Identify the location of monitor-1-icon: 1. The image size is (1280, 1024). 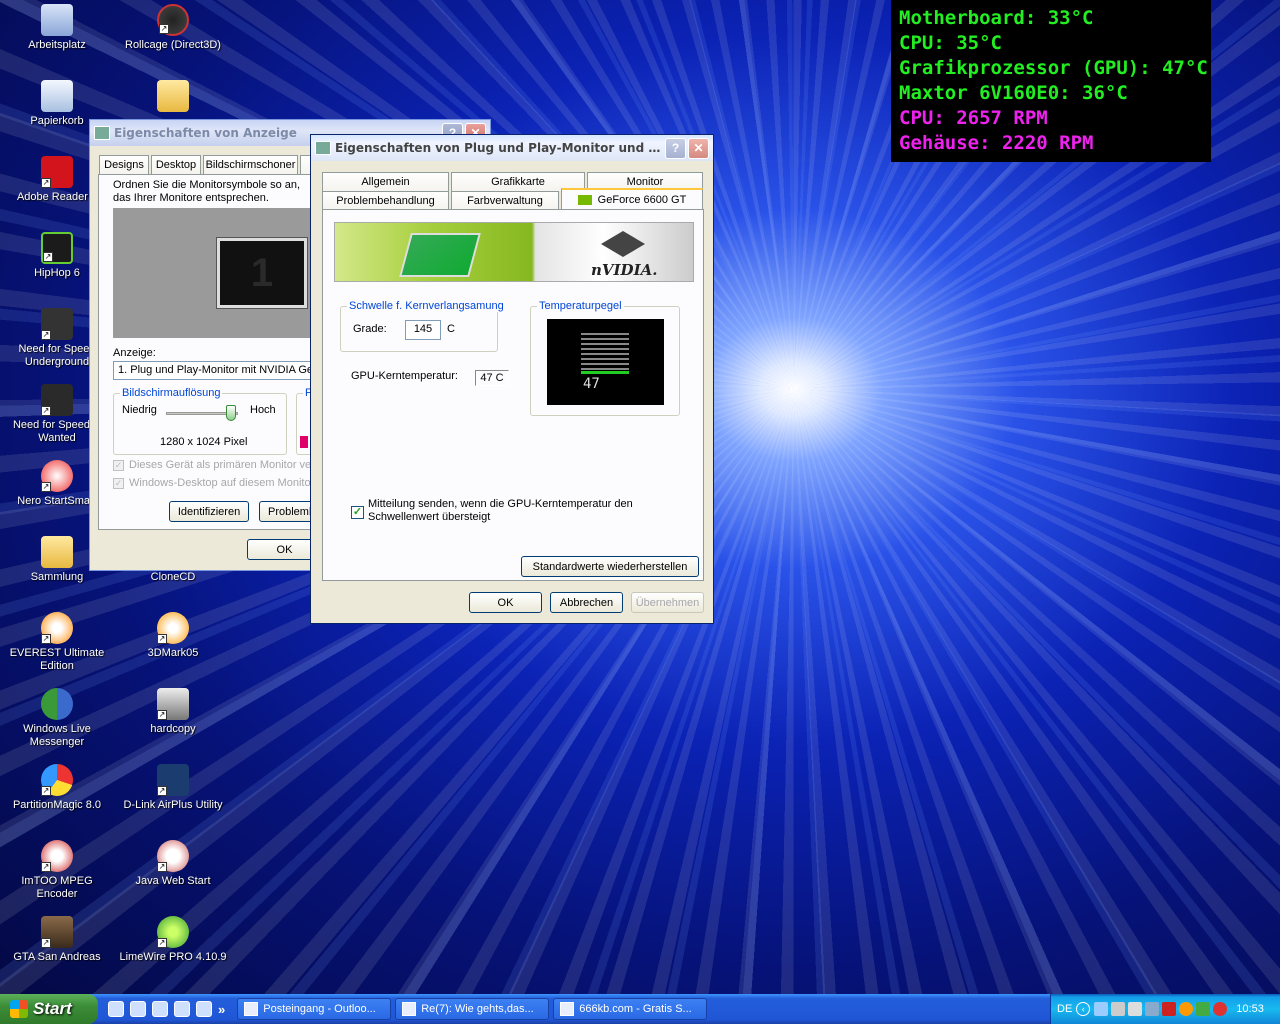
(262, 273).